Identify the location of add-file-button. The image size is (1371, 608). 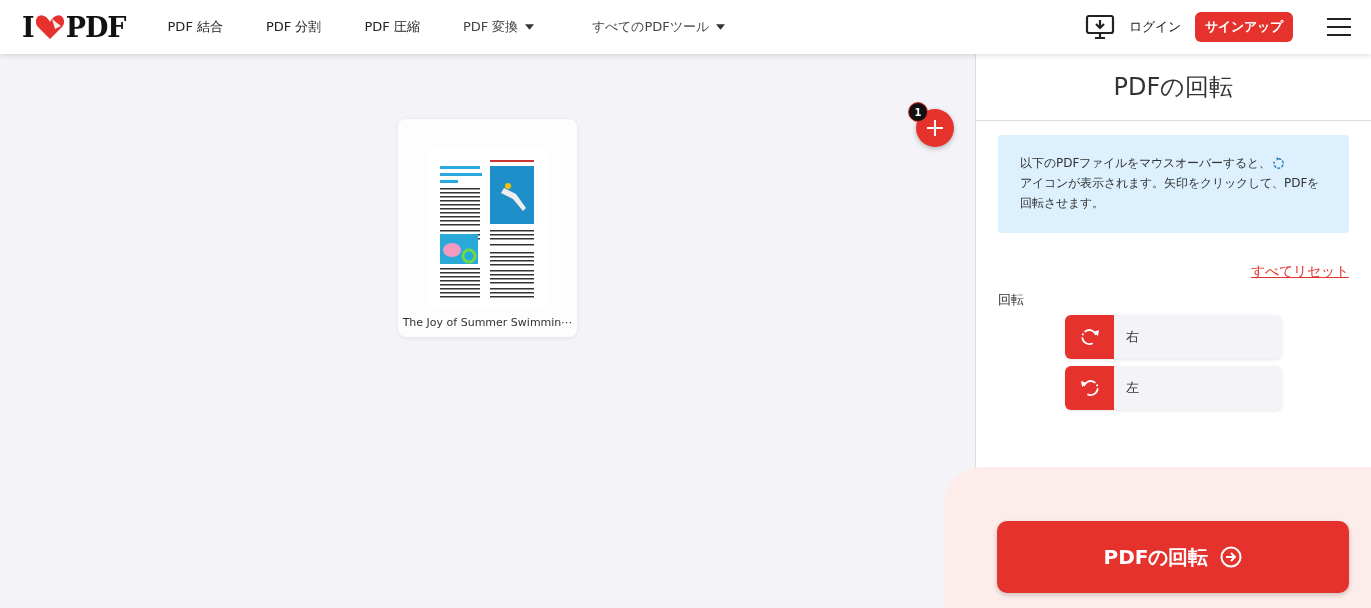
(935, 128).